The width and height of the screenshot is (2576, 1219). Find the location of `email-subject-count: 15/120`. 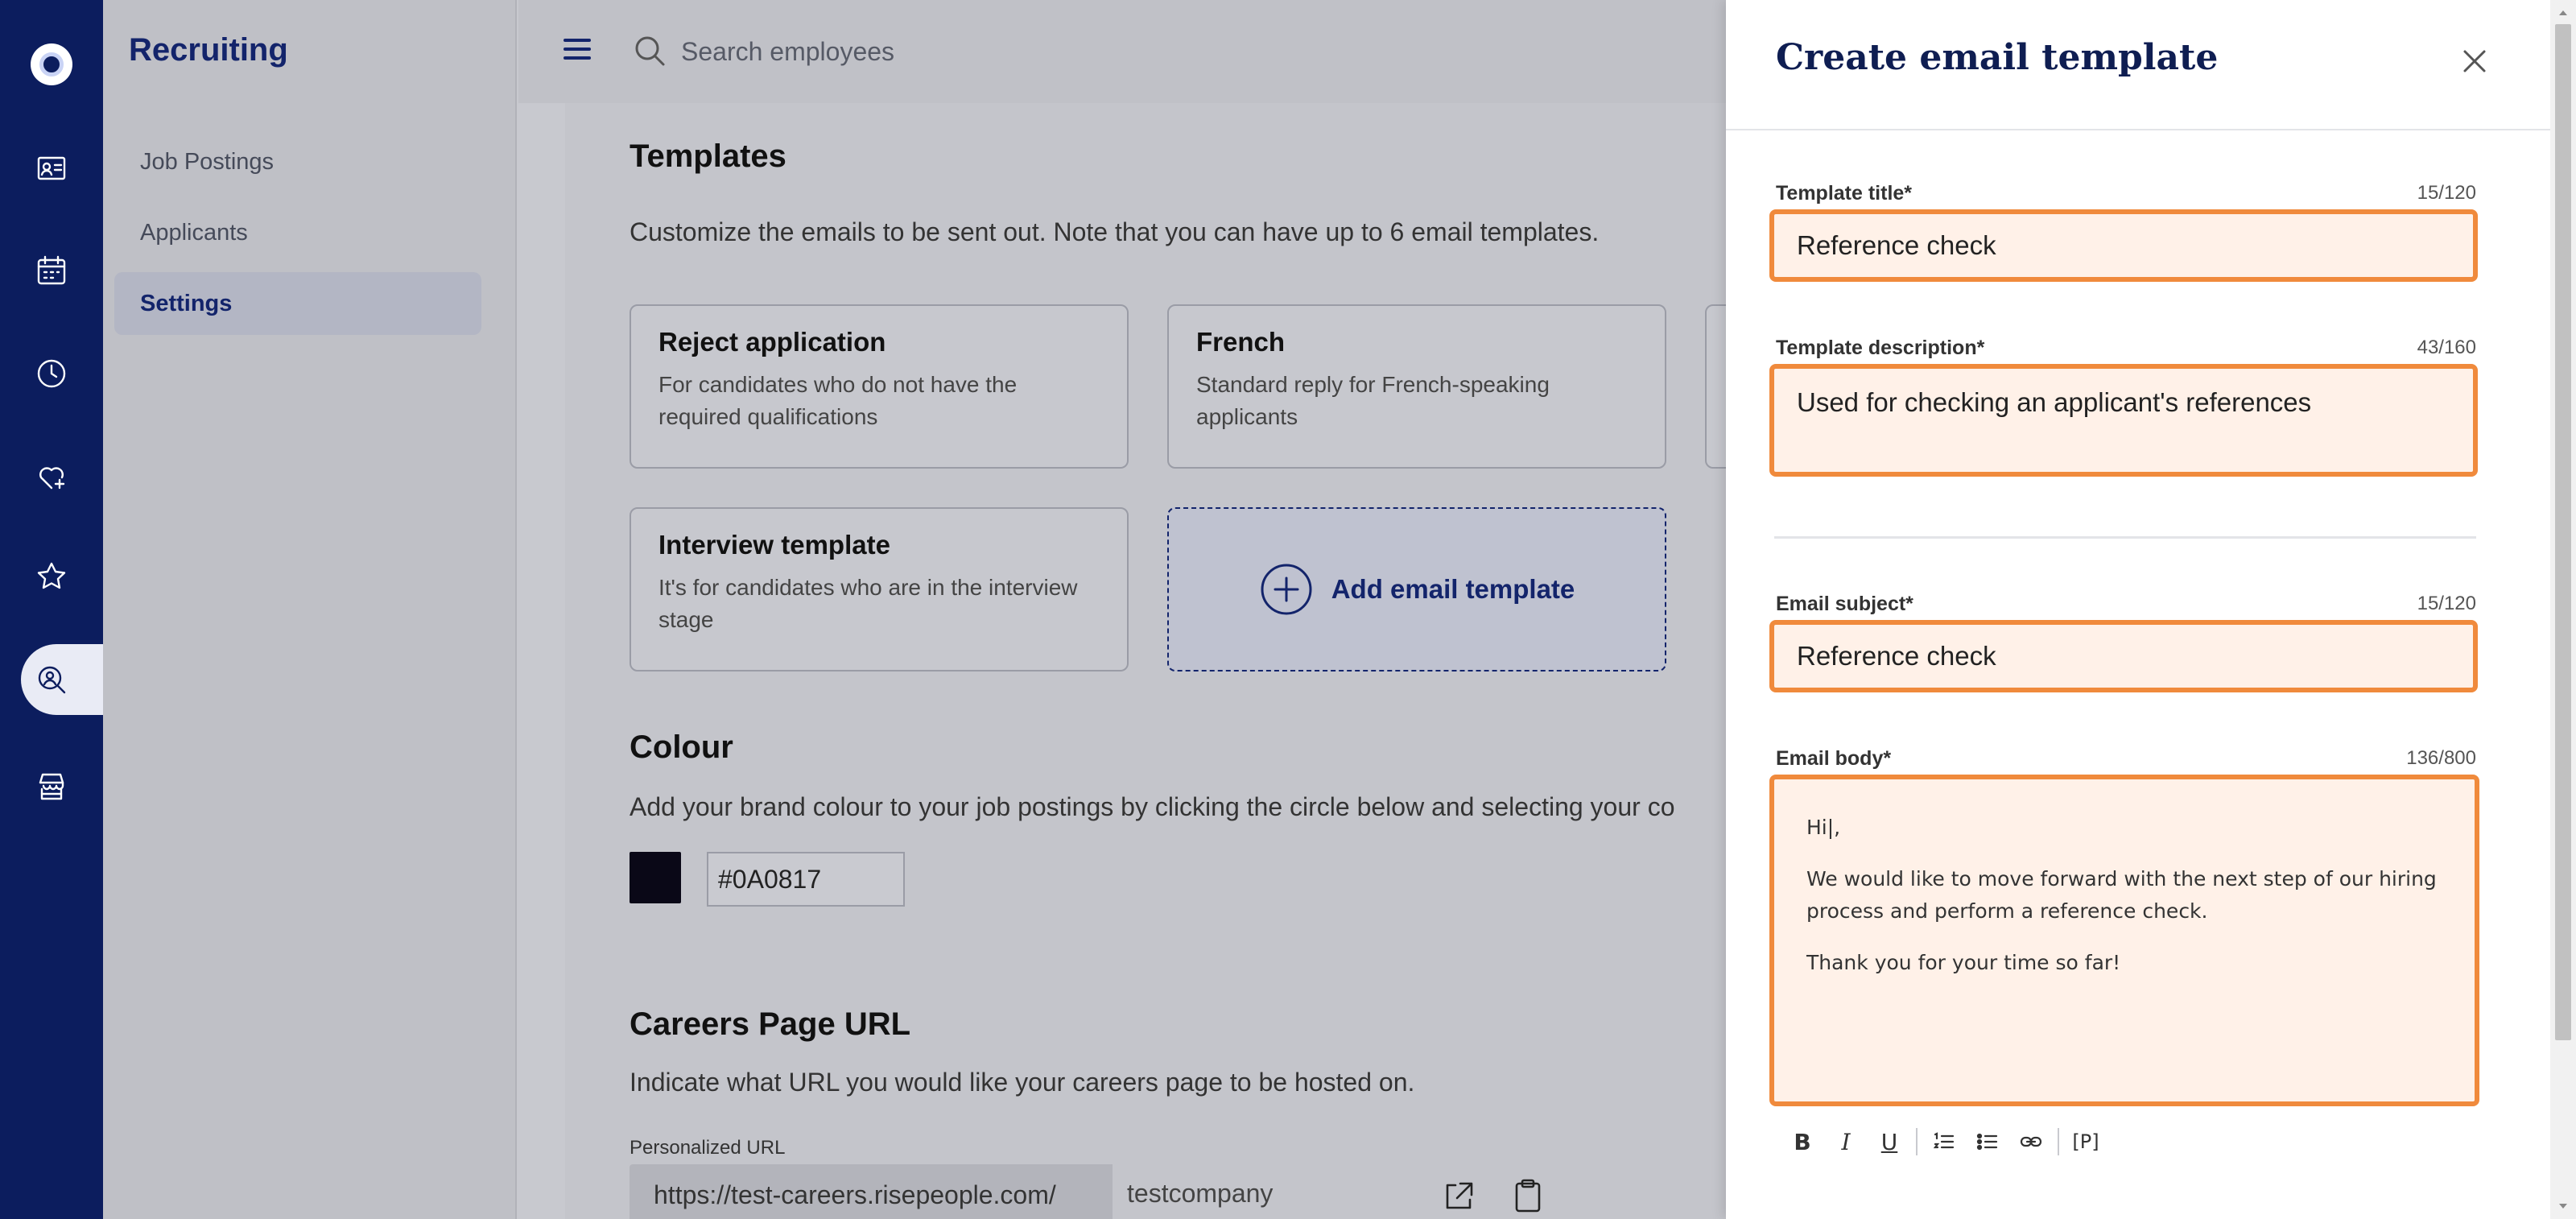

email-subject-count: 15/120 is located at coordinates (2446, 603).